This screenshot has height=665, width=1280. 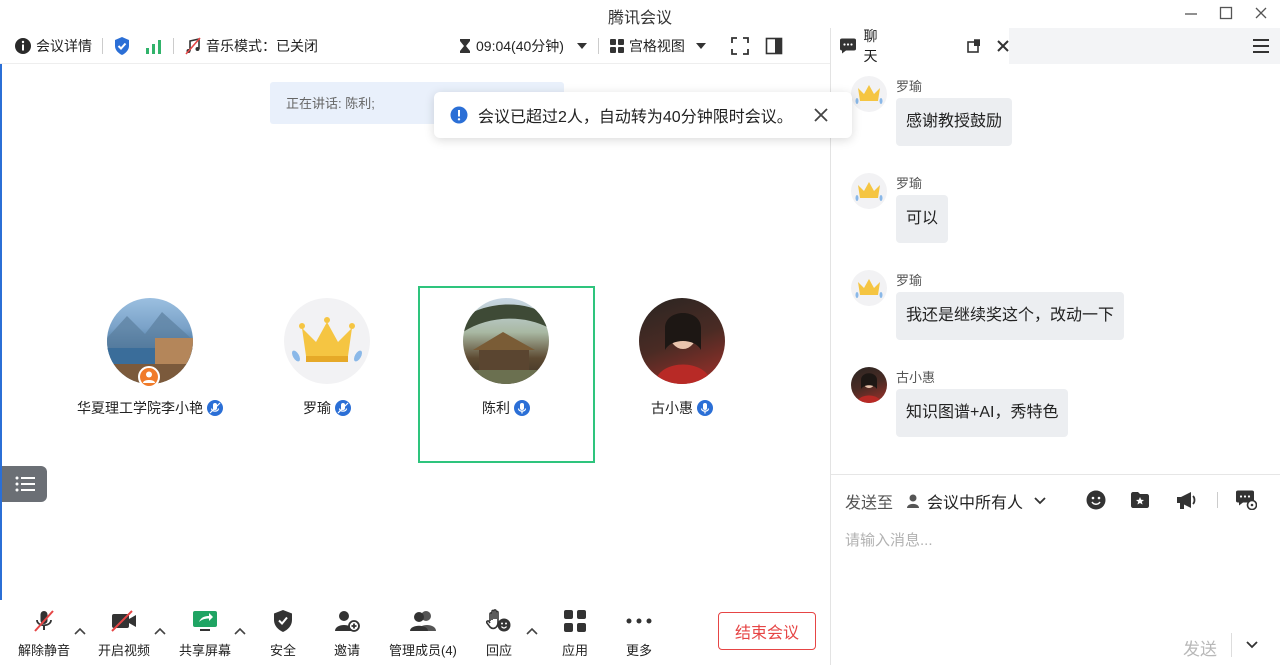 I want to click on caret-down-icon, so click(x=700, y=45).